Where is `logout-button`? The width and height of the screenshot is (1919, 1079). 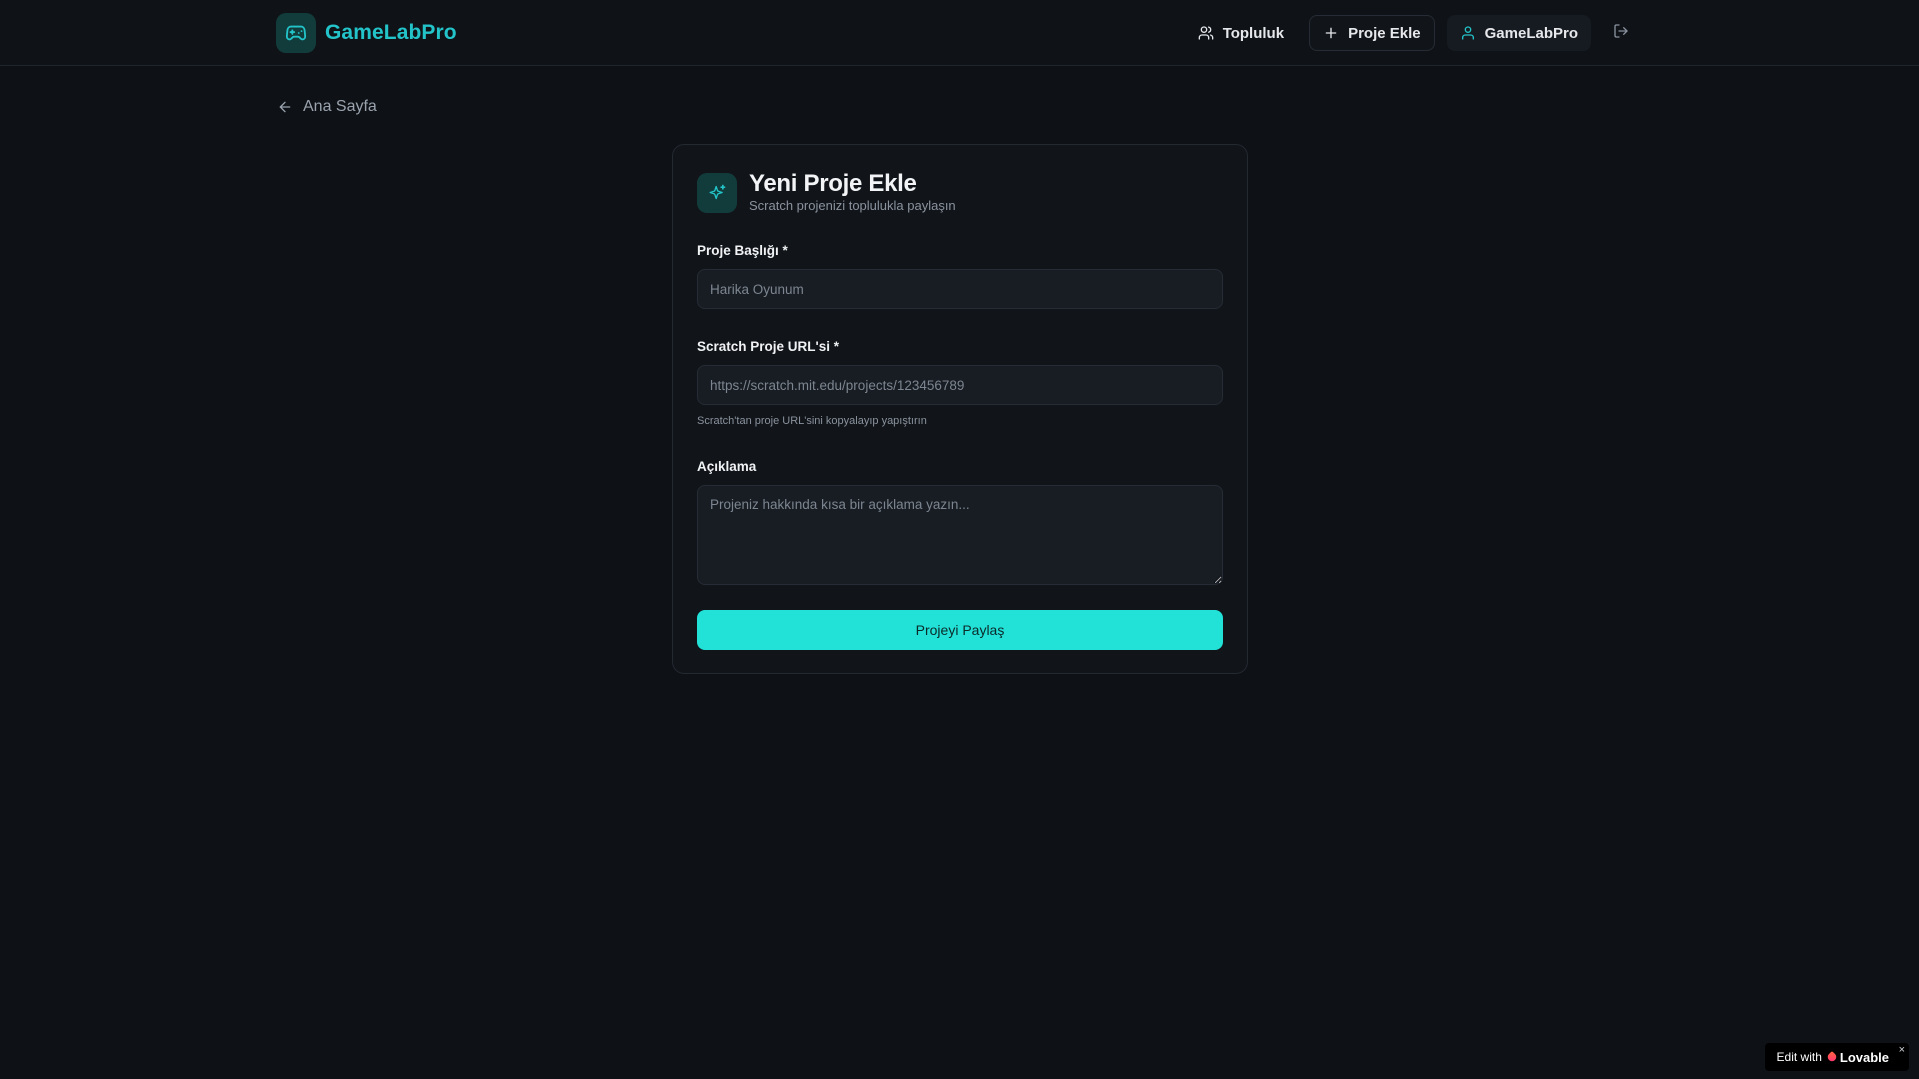 logout-button is located at coordinates (1621, 33).